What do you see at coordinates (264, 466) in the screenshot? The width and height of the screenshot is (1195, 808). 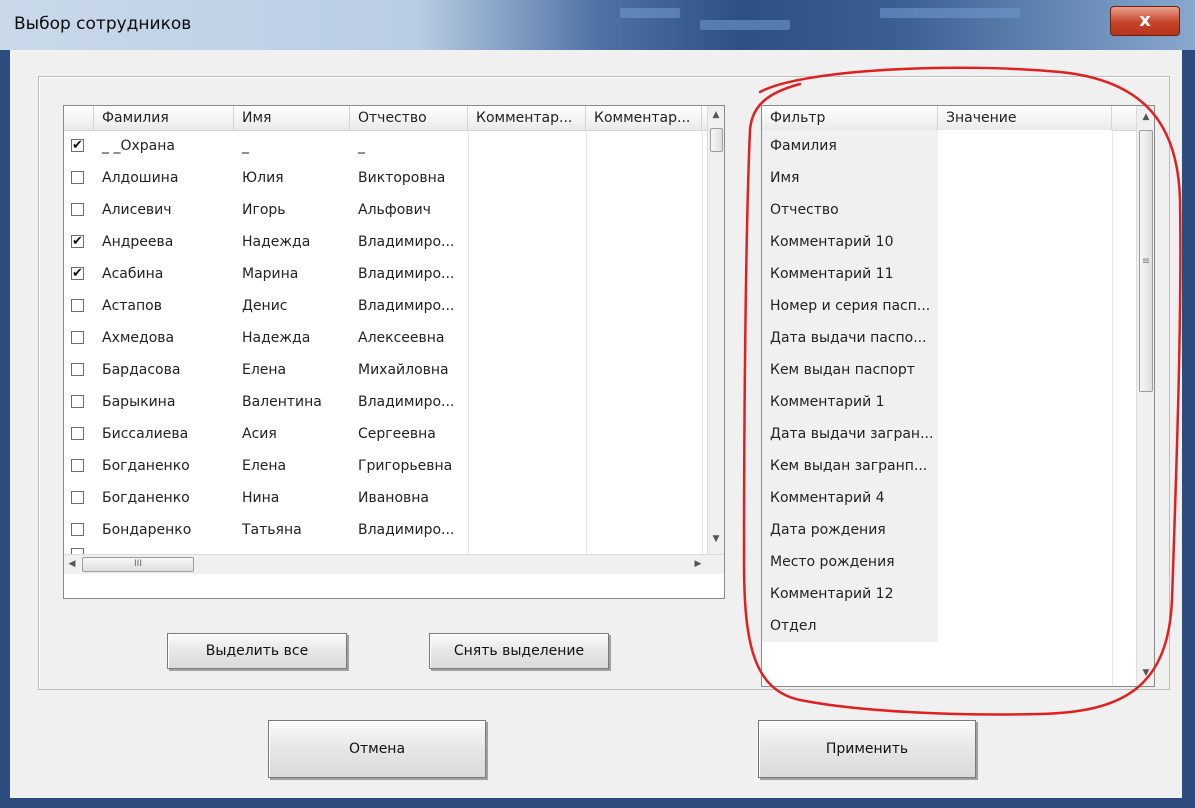 I see `cell-first-name: Елена` at bounding box center [264, 466].